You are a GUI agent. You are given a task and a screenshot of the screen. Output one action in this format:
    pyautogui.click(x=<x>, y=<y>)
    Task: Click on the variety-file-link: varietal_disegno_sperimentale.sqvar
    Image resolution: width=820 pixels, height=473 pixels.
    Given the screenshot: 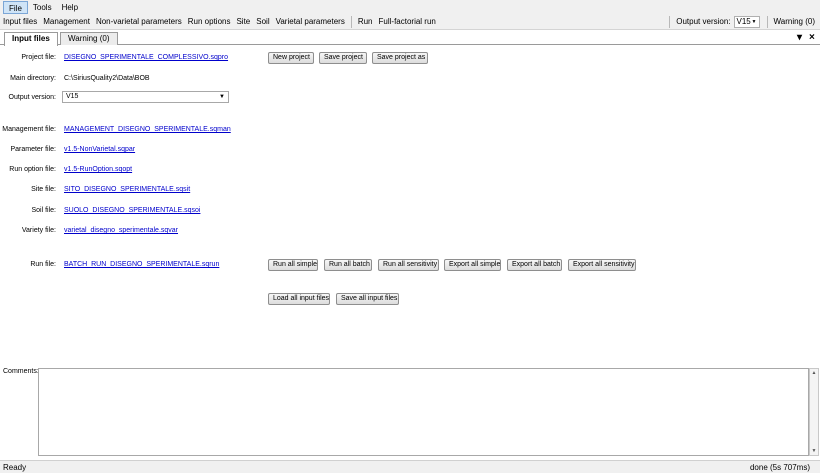 What is the action you would take?
    pyautogui.click(x=121, y=230)
    